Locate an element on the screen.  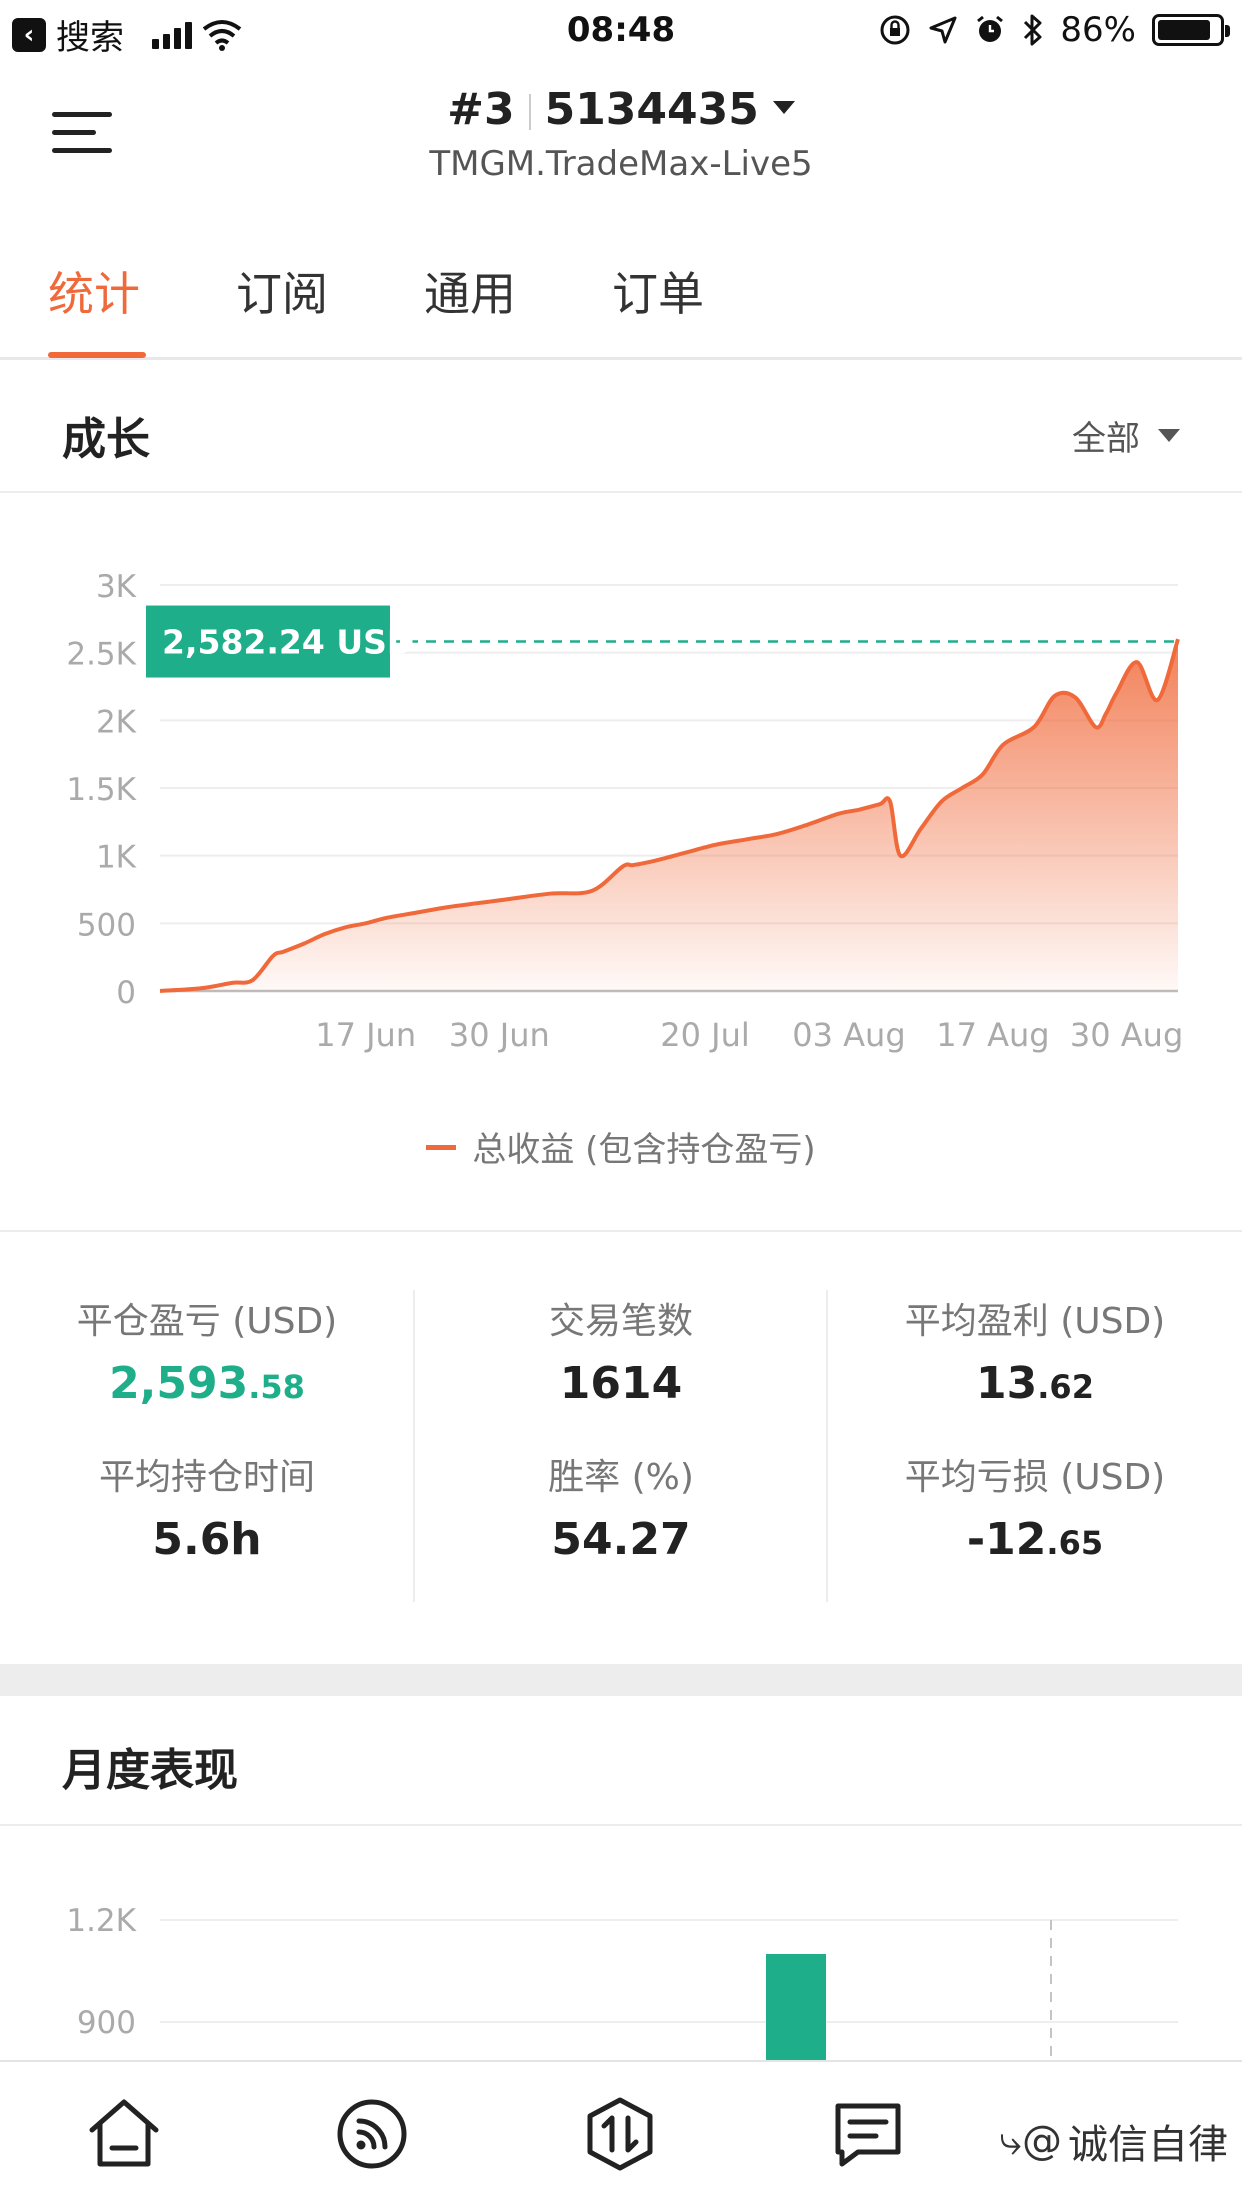
x-tick-label: 30 Jun is located at coordinates (499, 1035).